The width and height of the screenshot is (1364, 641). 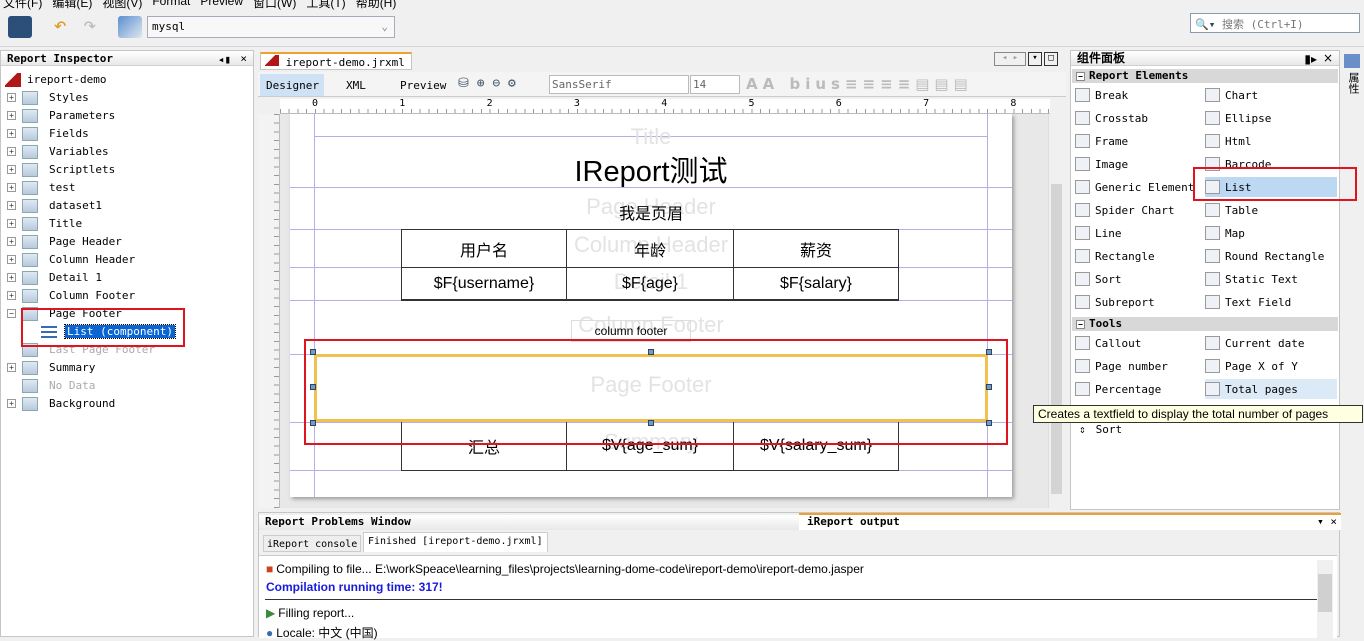 I want to click on log-scrollbar, so click(x=1325, y=599).